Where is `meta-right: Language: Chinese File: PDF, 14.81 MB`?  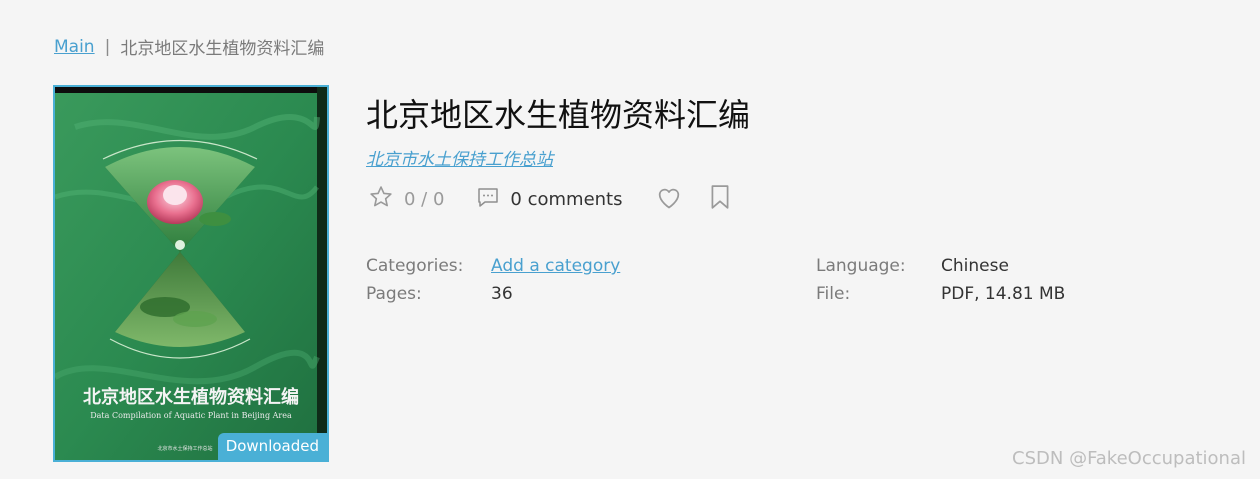
meta-right: Language: Chinese File: PDF, 14.81 MB is located at coordinates (940, 280).